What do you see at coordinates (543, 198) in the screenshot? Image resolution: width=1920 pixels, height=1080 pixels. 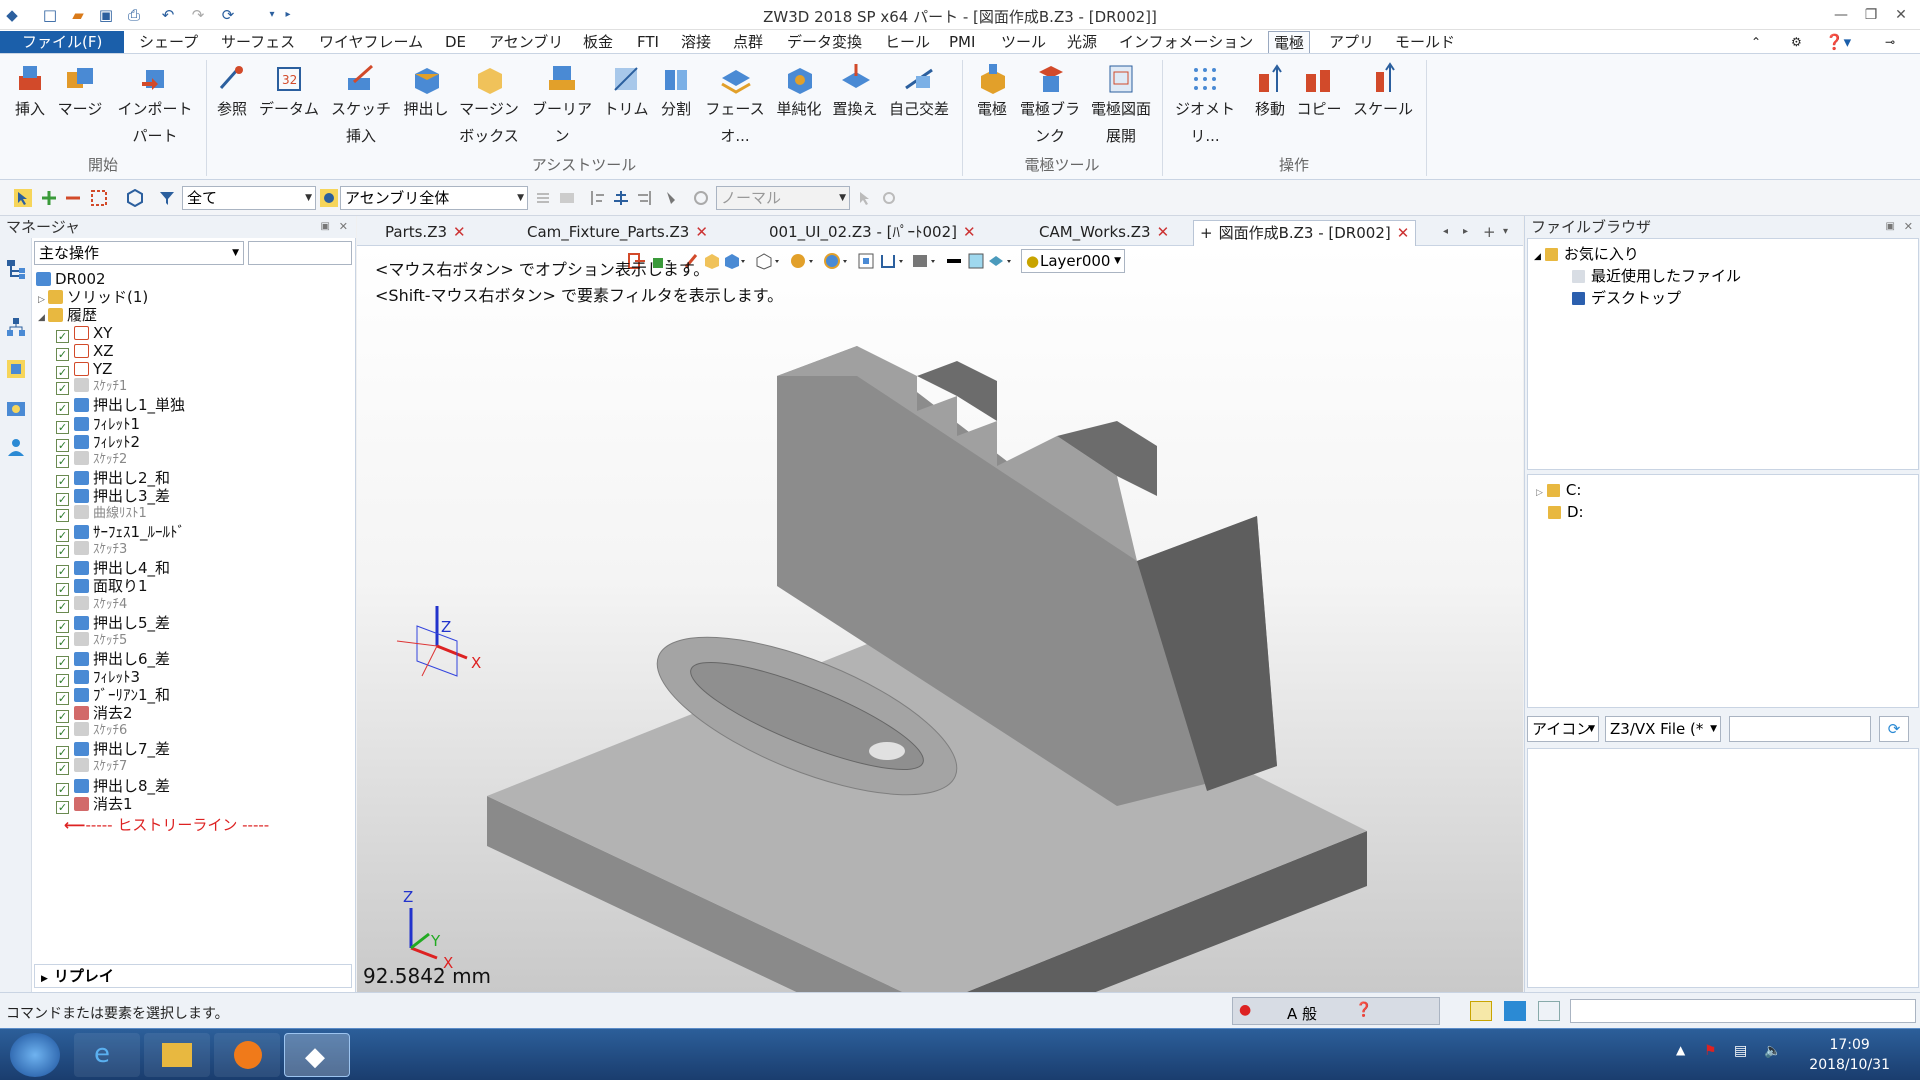 I see `pick-icon` at bounding box center [543, 198].